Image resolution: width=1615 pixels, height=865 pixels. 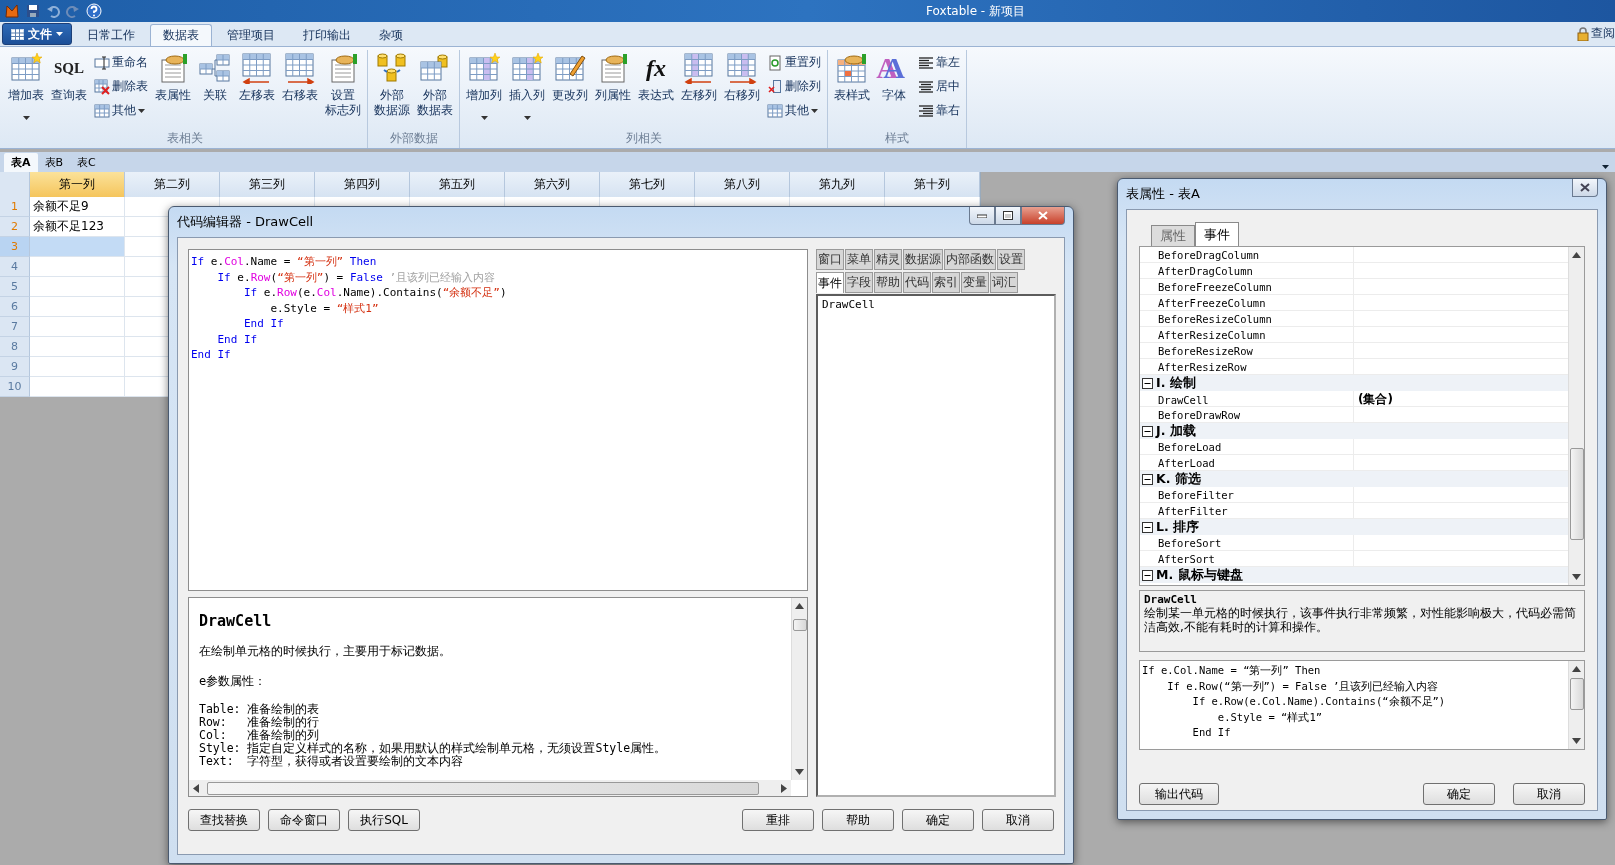 I want to click on ribbon-tab: 杂项, so click(x=391, y=35).